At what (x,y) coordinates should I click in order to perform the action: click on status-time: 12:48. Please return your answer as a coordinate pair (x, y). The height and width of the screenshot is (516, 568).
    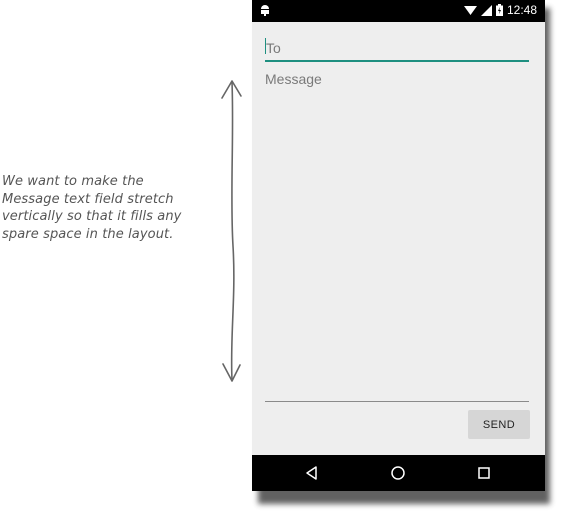
    Looking at the image, I should click on (521, 10).